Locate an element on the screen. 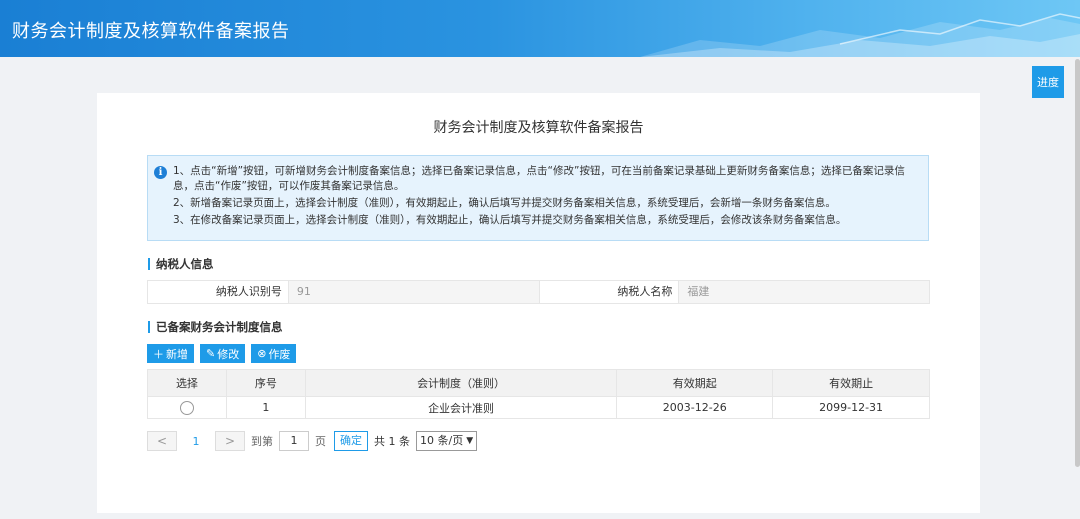 The height and width of the screenshot is (519, 1080). page-size-value: 10 条/页 is located at coordinates (442, 440).